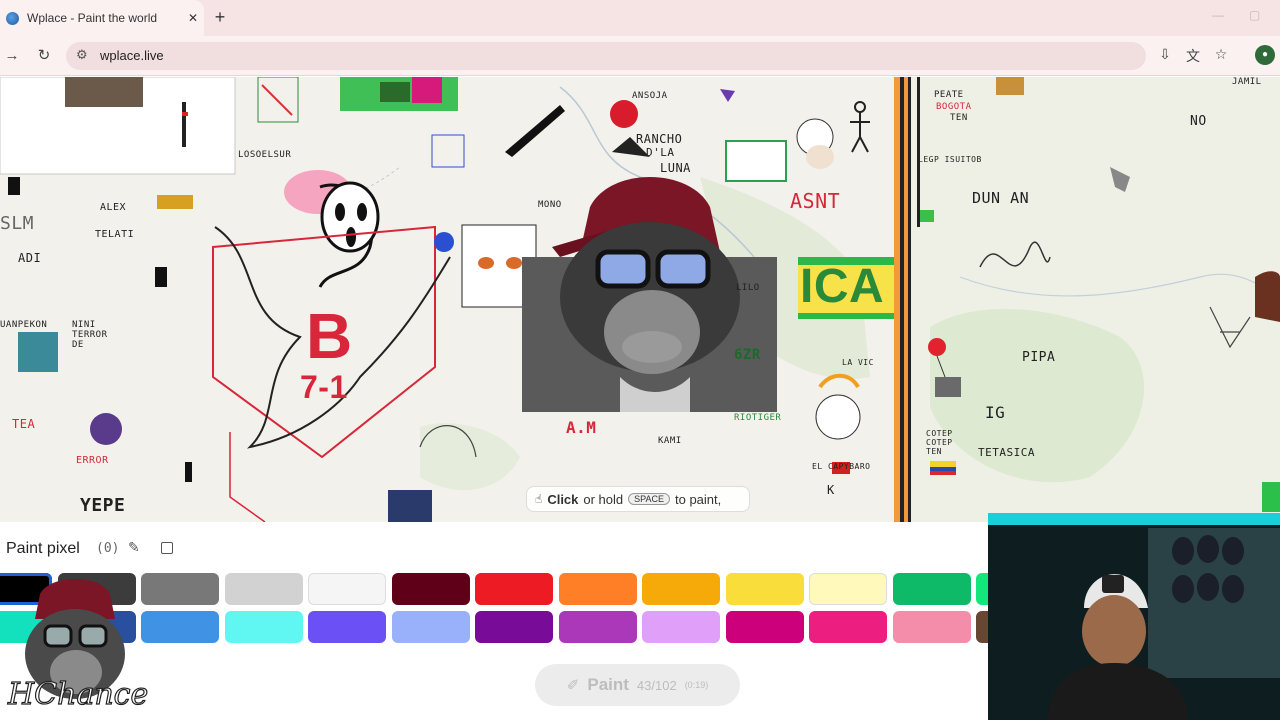 The image size is (1280, 725). What do you see at coordinates (82, 55) in the screenshot?
I see `site-settings-icon: ⚙` at bounding box center [82, 55].